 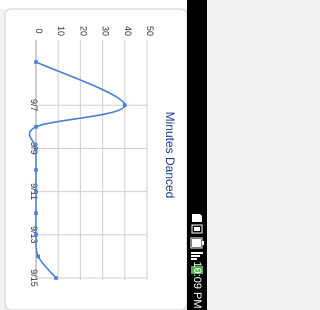 I want to click on y-tick-label: 30, so click(x=106, y=31).